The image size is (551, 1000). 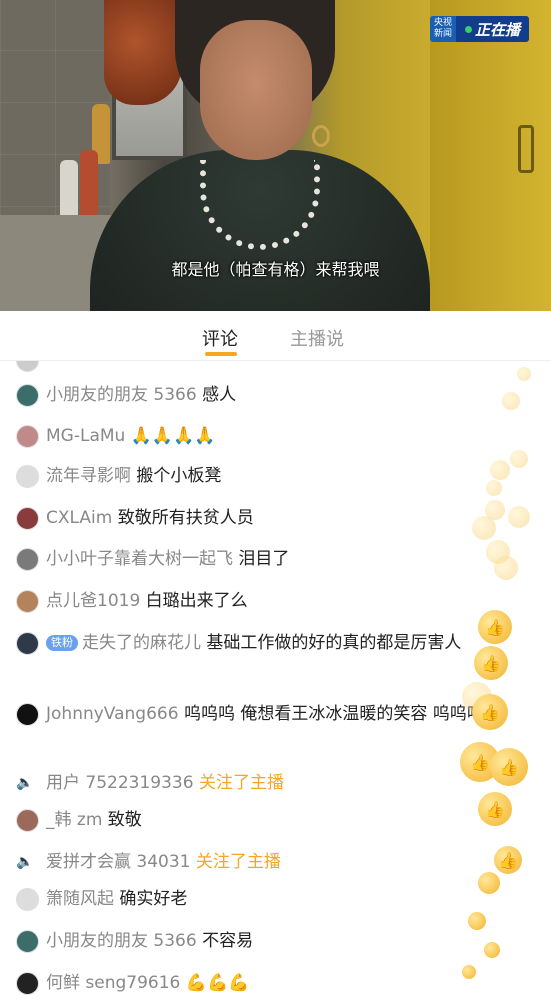 I want to click on comment-text: 搬个小板凳, so click(x=179, y=476).